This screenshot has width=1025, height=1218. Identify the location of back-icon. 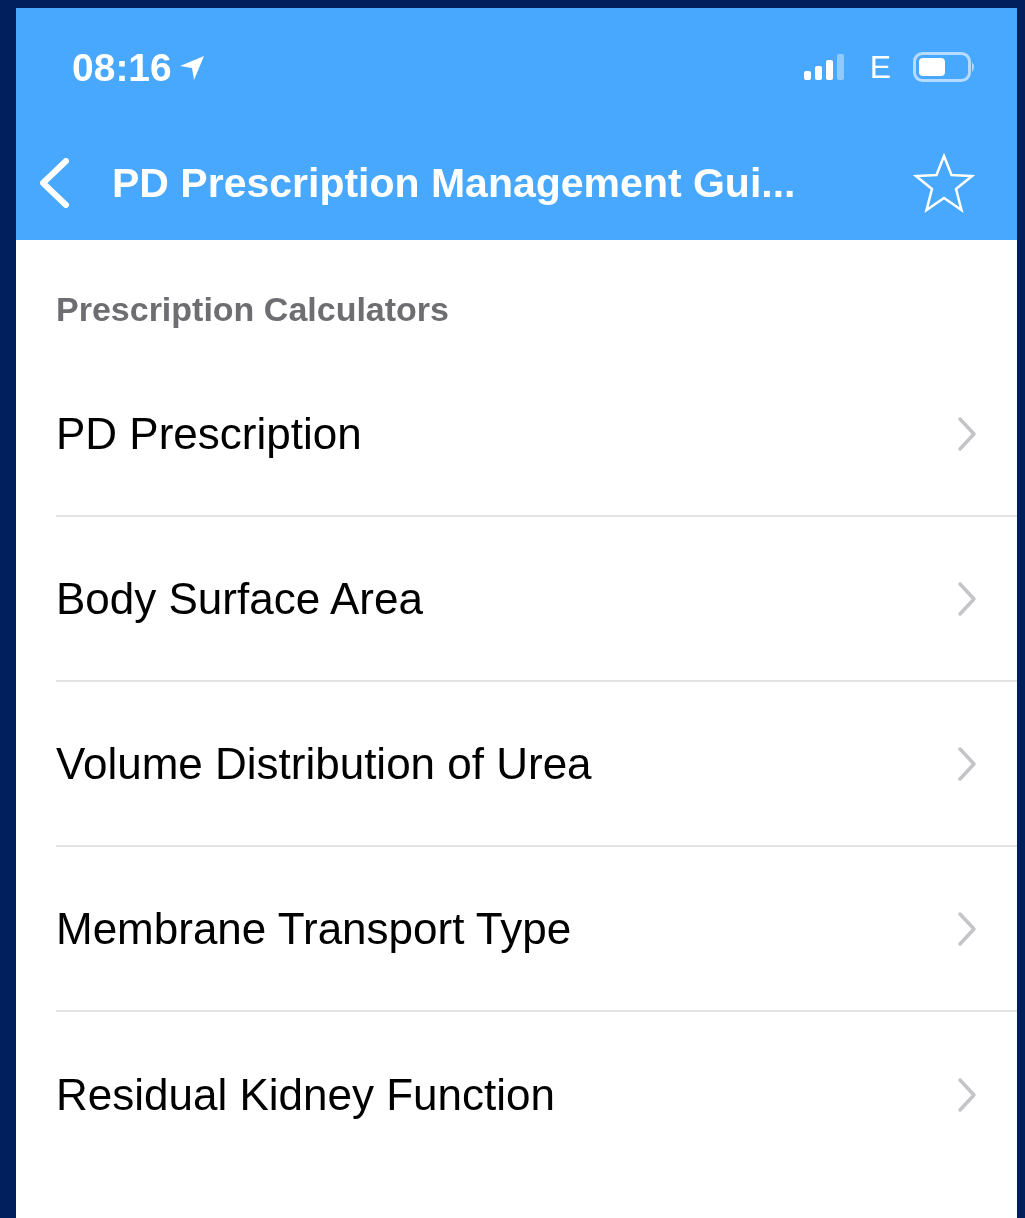
(54, 183).